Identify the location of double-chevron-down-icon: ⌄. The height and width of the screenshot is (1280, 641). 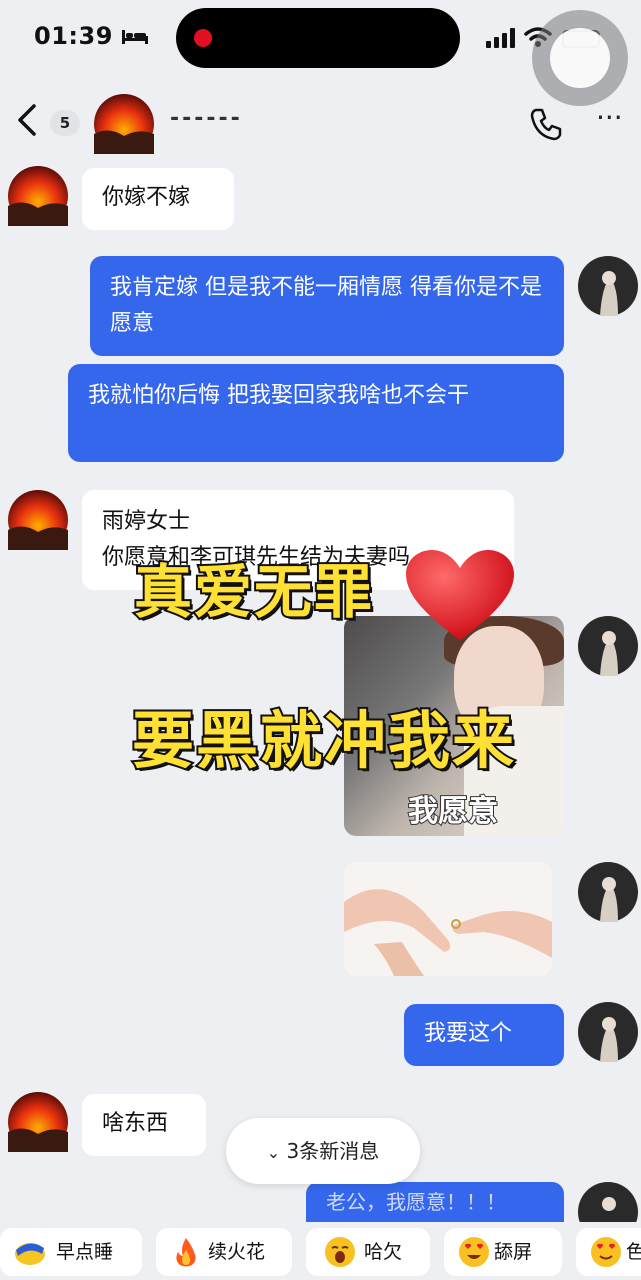
(273, 1152).